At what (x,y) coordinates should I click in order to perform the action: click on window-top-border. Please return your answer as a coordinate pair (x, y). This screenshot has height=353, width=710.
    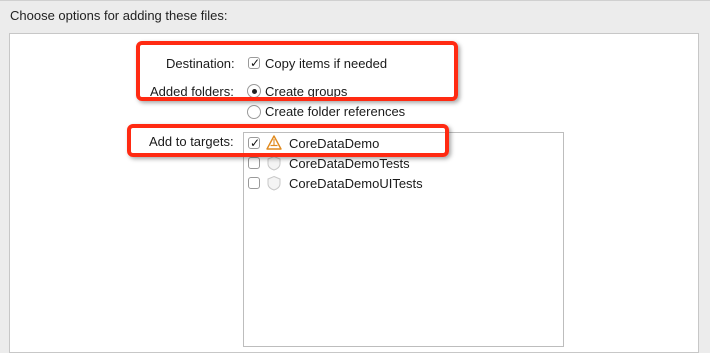
    Looking at the image, I should click on (355, 0).